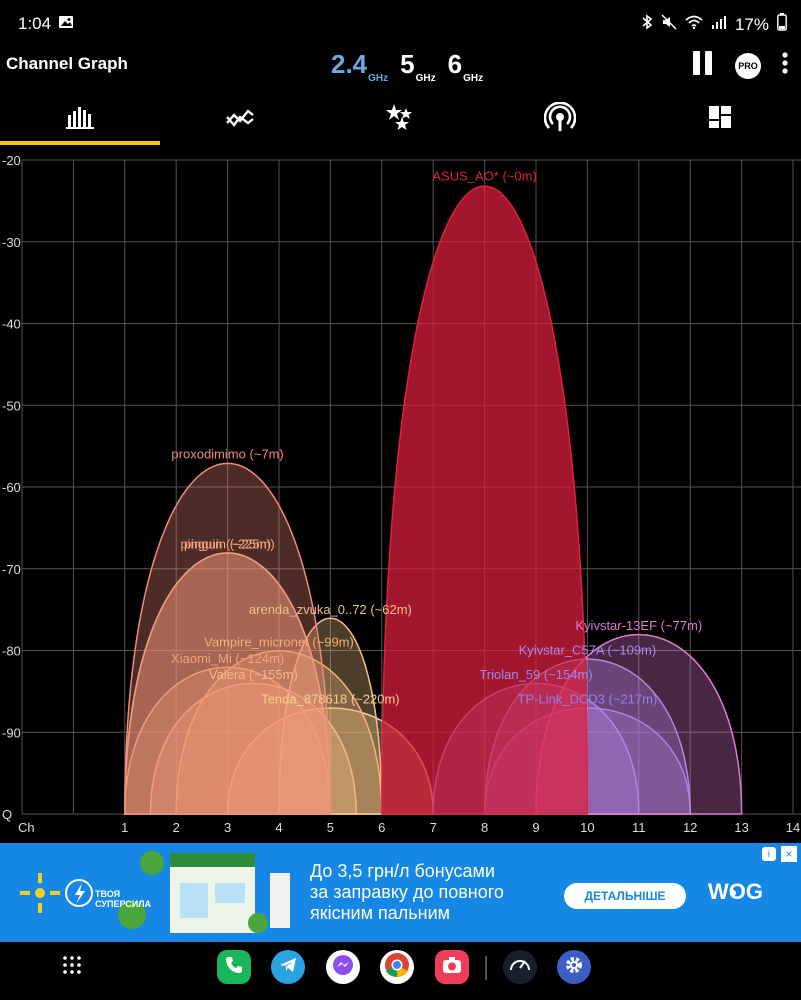  What do you see at coordinates (278, 827) in the screenshot?
I see `x-tick-label: 4` at bounding box center [278, 827].